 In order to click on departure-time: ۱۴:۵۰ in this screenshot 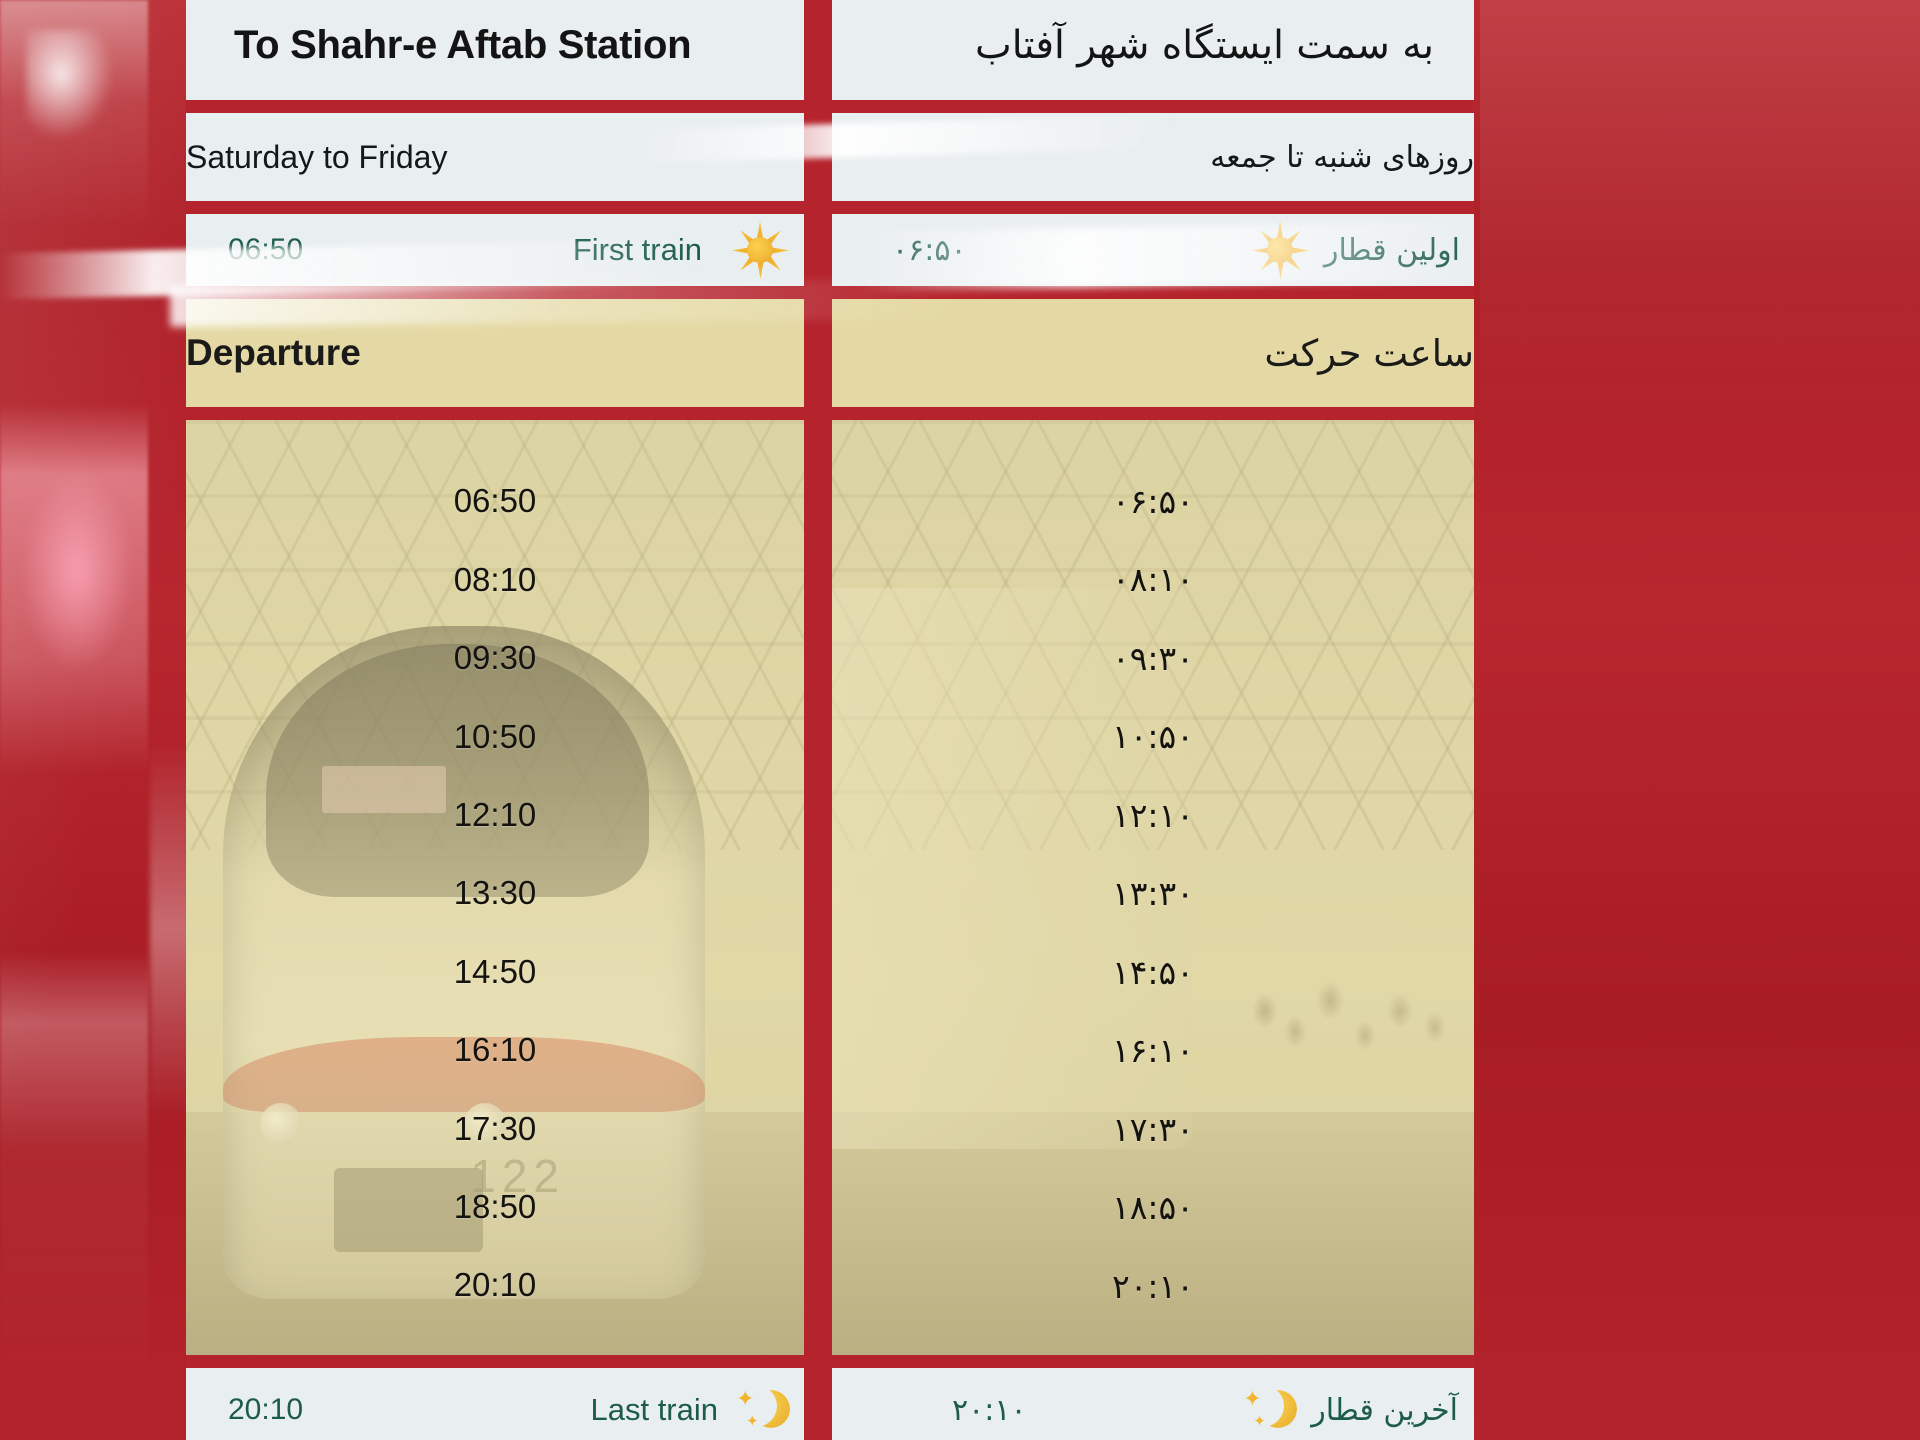, I will do `click(1153, 972)`.